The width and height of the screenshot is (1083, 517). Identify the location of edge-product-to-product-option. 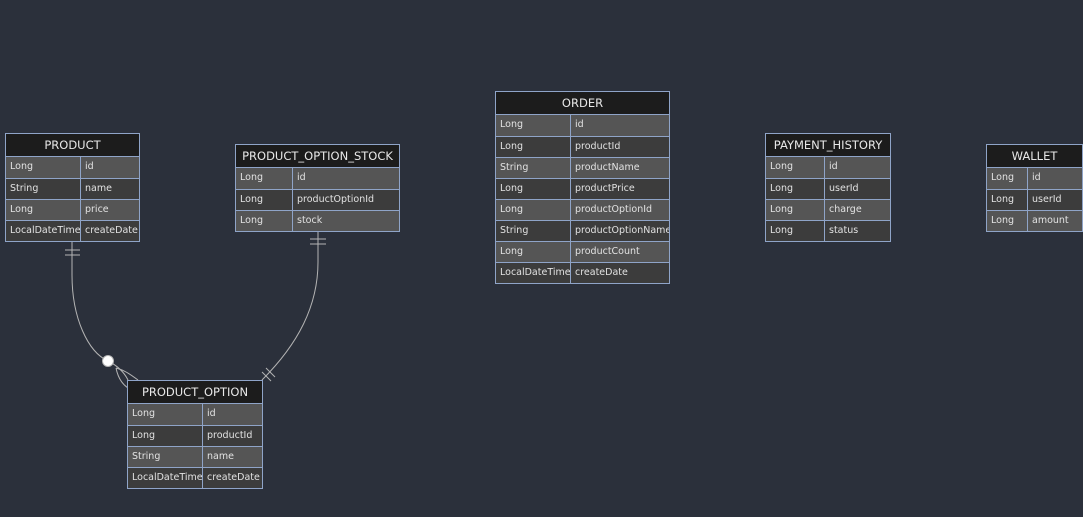
(100, 311).